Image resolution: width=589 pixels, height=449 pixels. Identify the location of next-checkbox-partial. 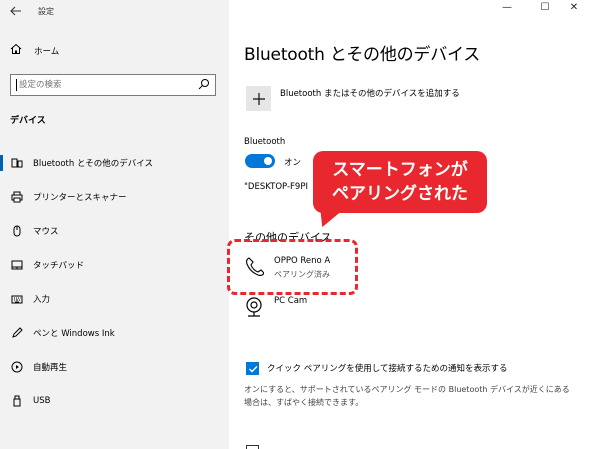
(252, 447).